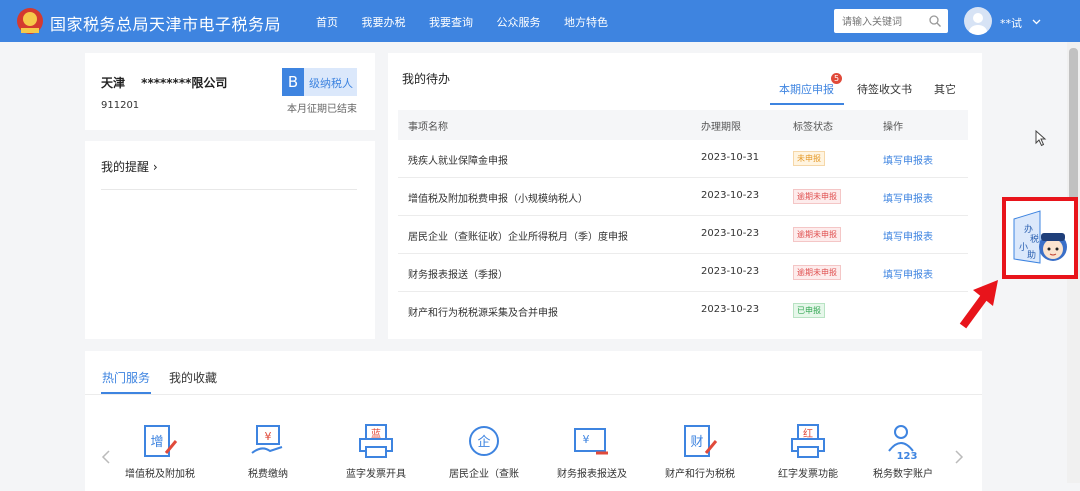  Describe the element at coordinates (426, 79) in the screenshot. I see `todo-title: 我的待办` at that location.